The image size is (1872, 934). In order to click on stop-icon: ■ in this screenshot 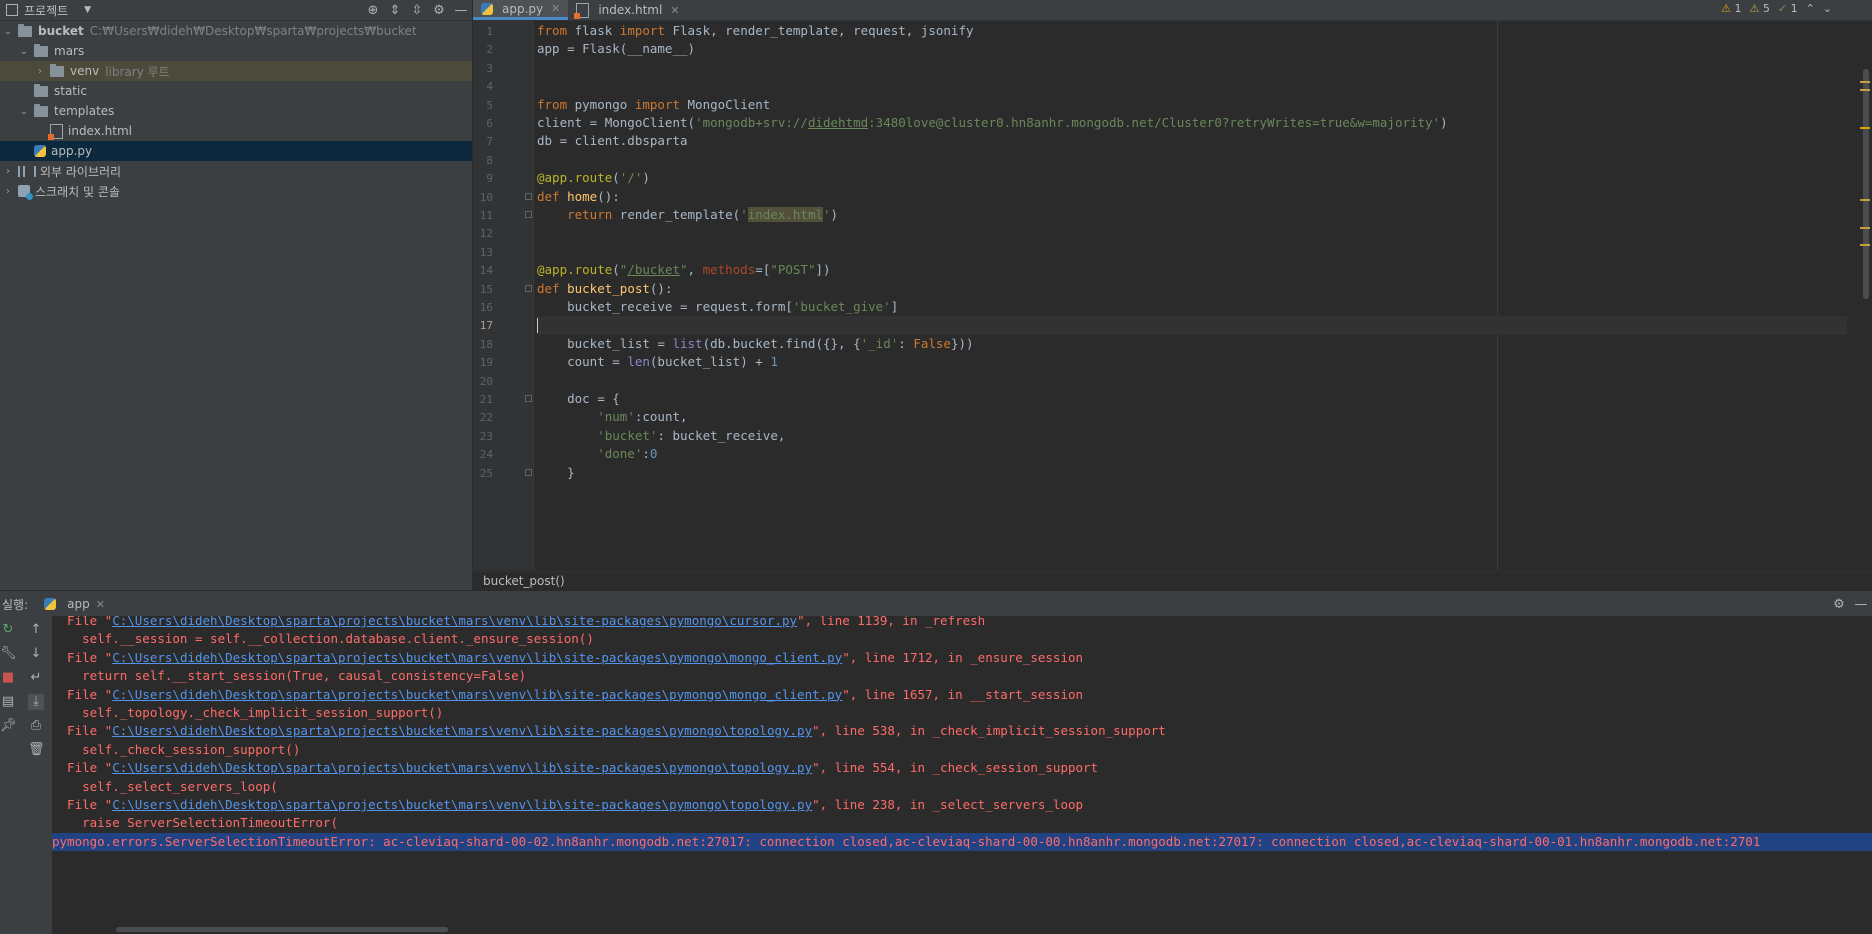, I will do `click(8, 678)`.